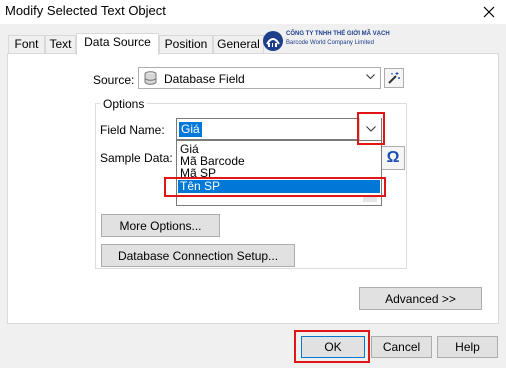 This screenshot has height=368, width=506. Describe the element at coordinates (371, 128) in the screenshot. I see `highlight-dropdown-arrow` at that location.